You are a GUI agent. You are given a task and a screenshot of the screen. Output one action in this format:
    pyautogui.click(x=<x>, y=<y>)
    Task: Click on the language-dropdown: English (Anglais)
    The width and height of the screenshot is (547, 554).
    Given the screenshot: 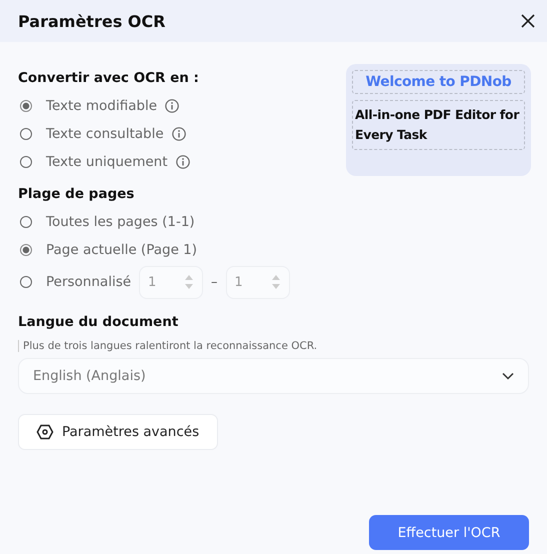 What is the action you would take?
    pyautogui.click(x=273, y=376)
    